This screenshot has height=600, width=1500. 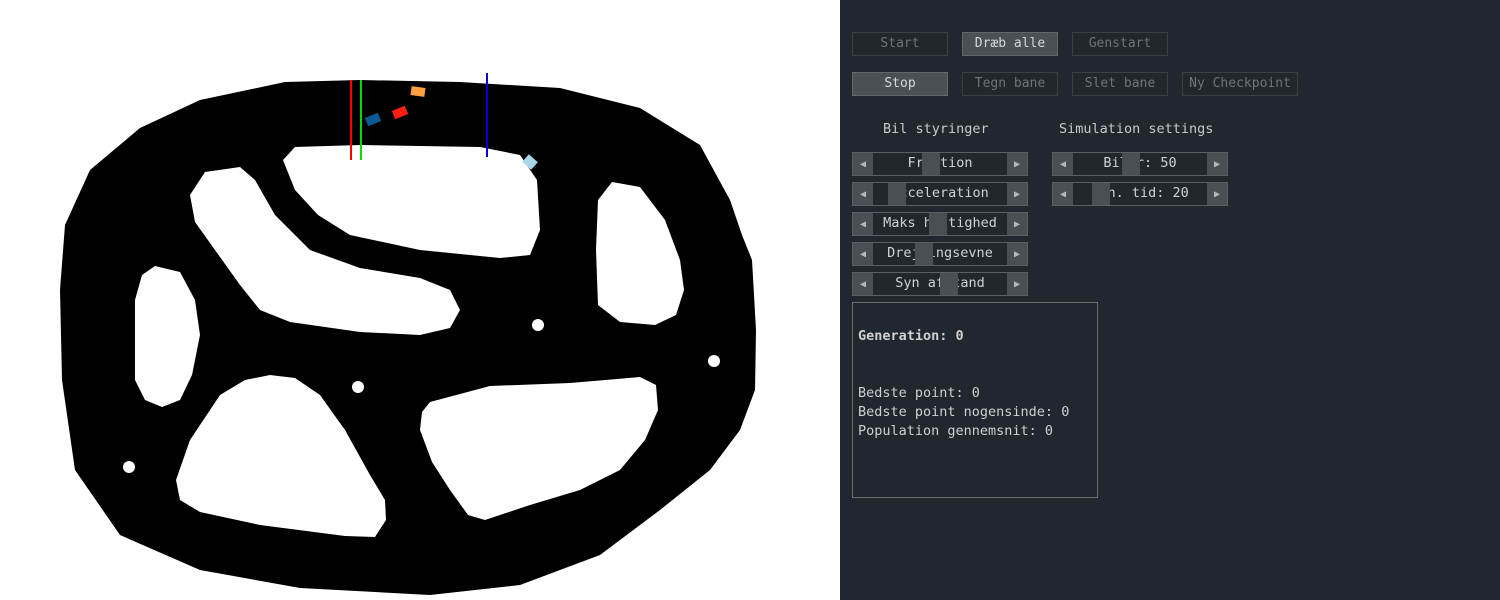 I want to click on draw-track-button: Tegn bane, so click(x=1010, y=84).